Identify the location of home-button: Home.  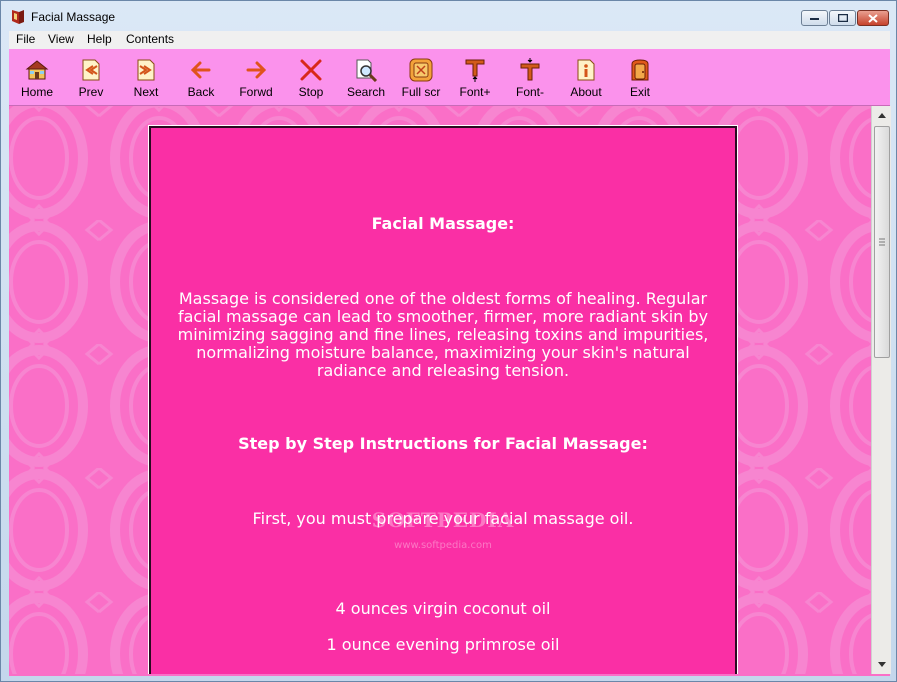
(37, 77).